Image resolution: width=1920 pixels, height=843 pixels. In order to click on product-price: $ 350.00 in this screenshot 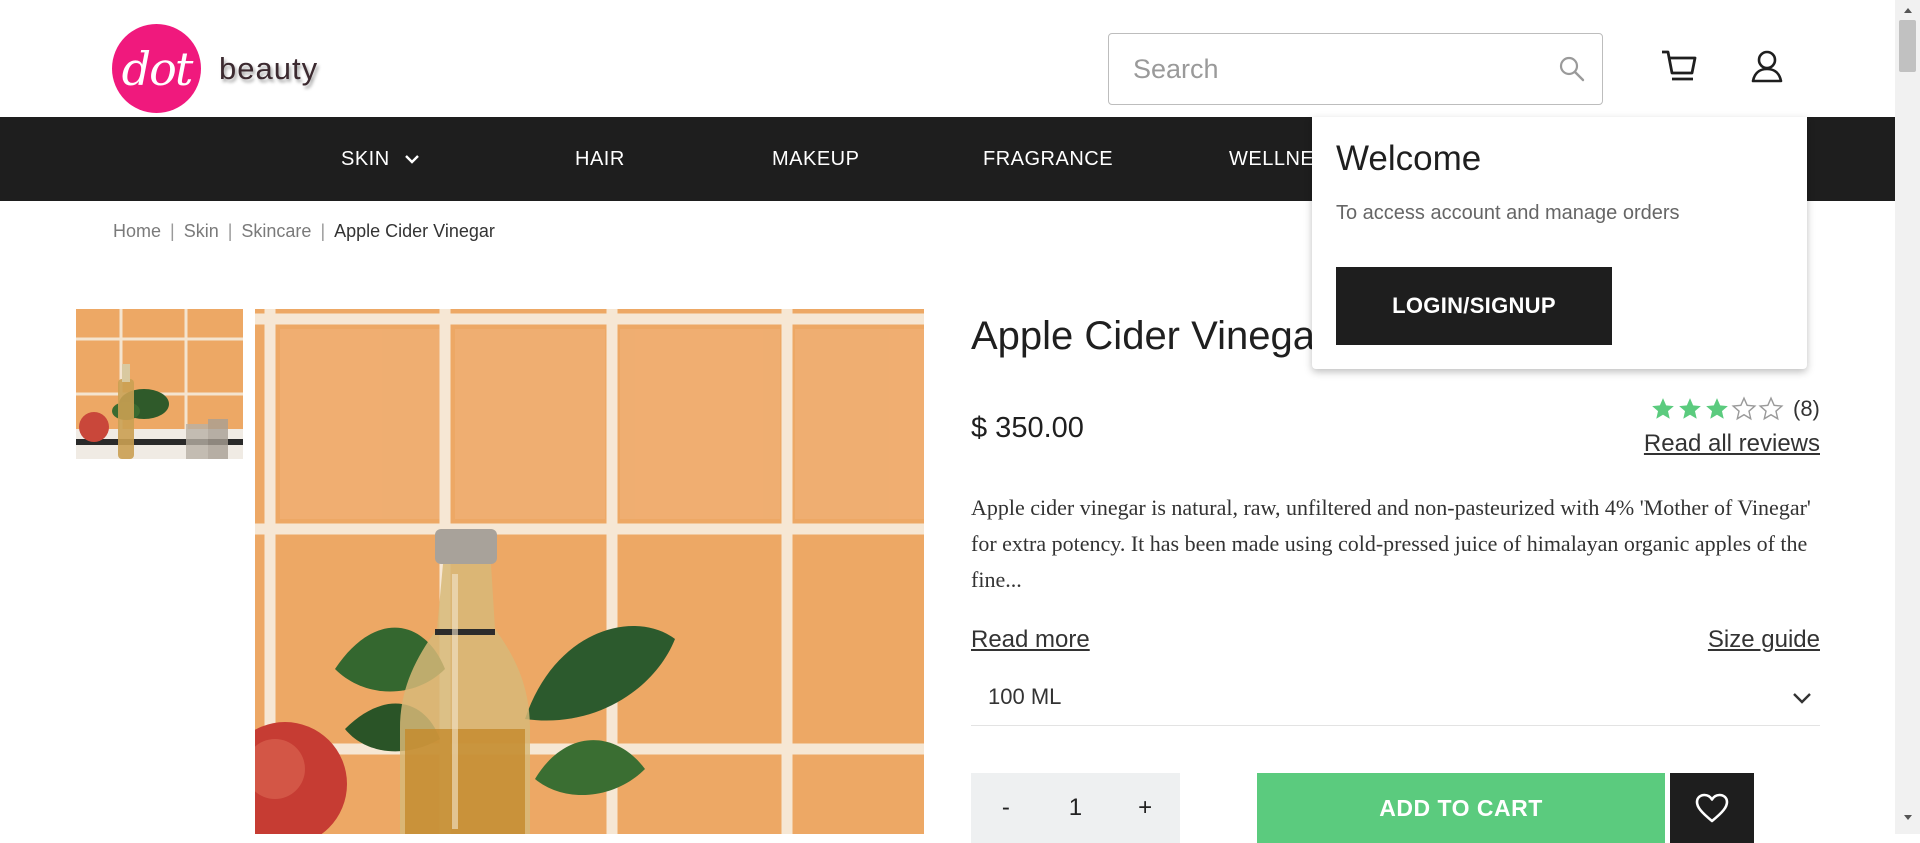, I will do `click(1027, 428)`.